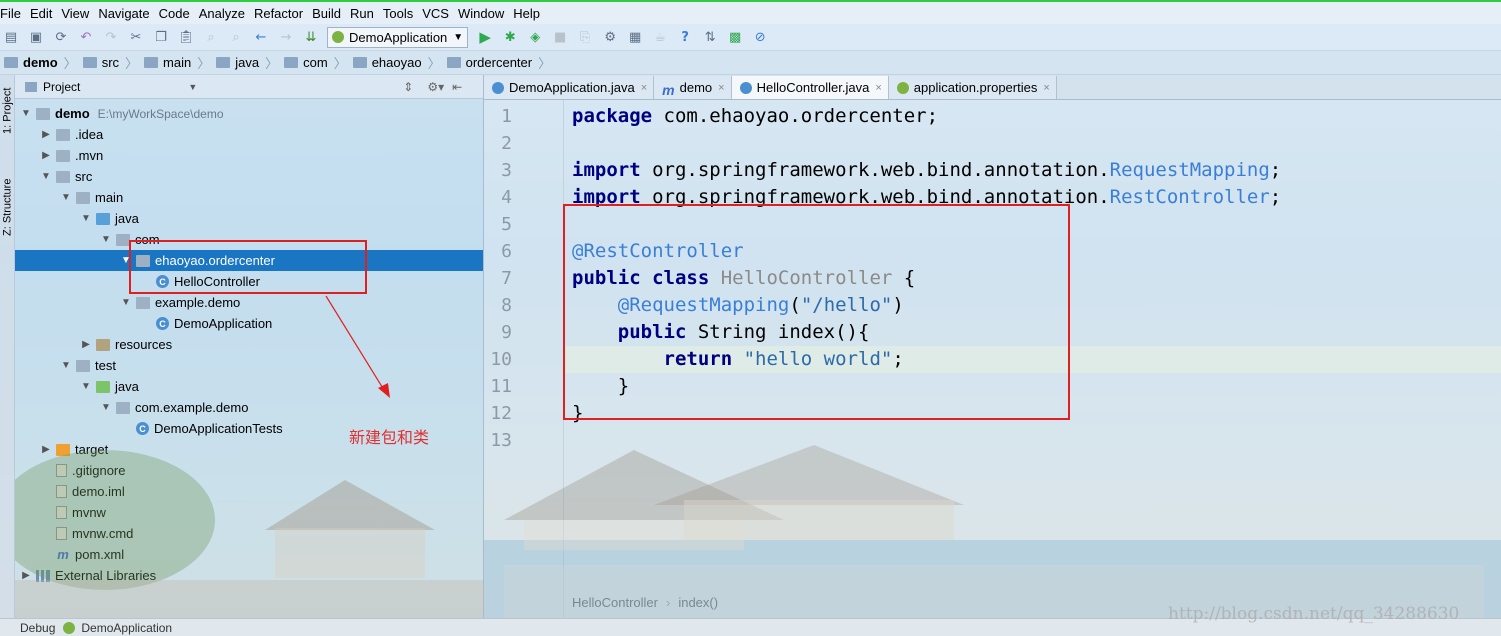  I want to click on run-config-select: DemoApplication ▼, so click(398, 37).